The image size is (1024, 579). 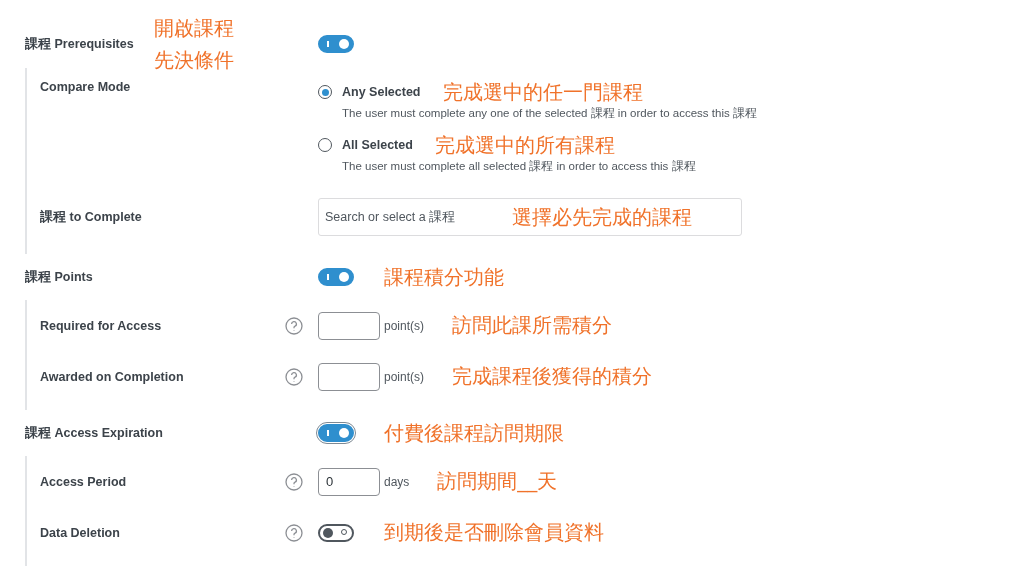 What do you see at coordinates (497, 481) in the screenshot?
I see `annotation-text: 訪問期間__天` at bounding box center [497, 481].